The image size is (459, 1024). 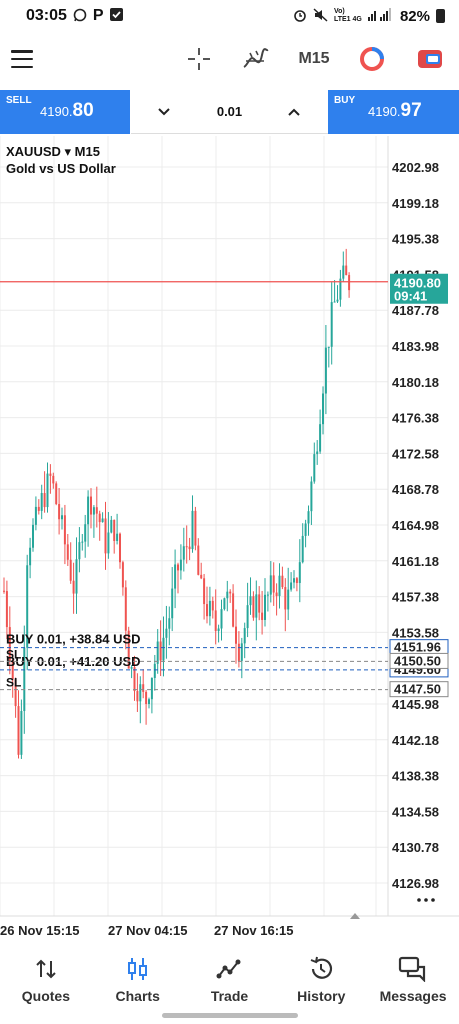 I want to click on nav-quotes: Quotes, so click(x=46, y=976).